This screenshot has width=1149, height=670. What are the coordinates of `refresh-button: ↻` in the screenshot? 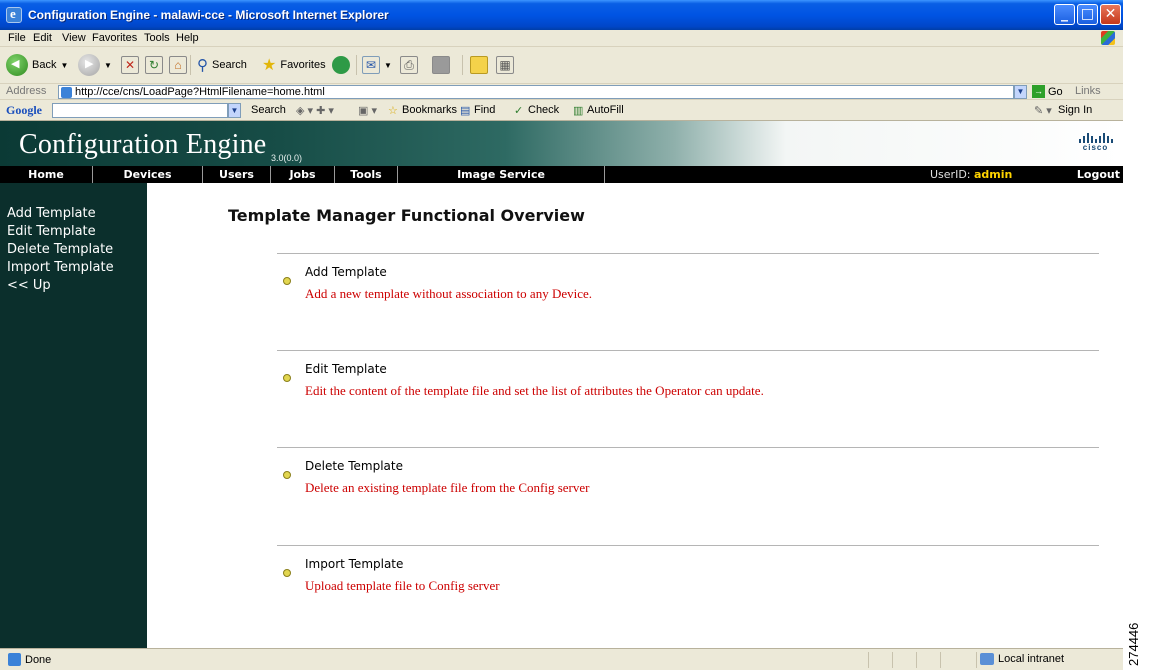 It's located at (154, 65).